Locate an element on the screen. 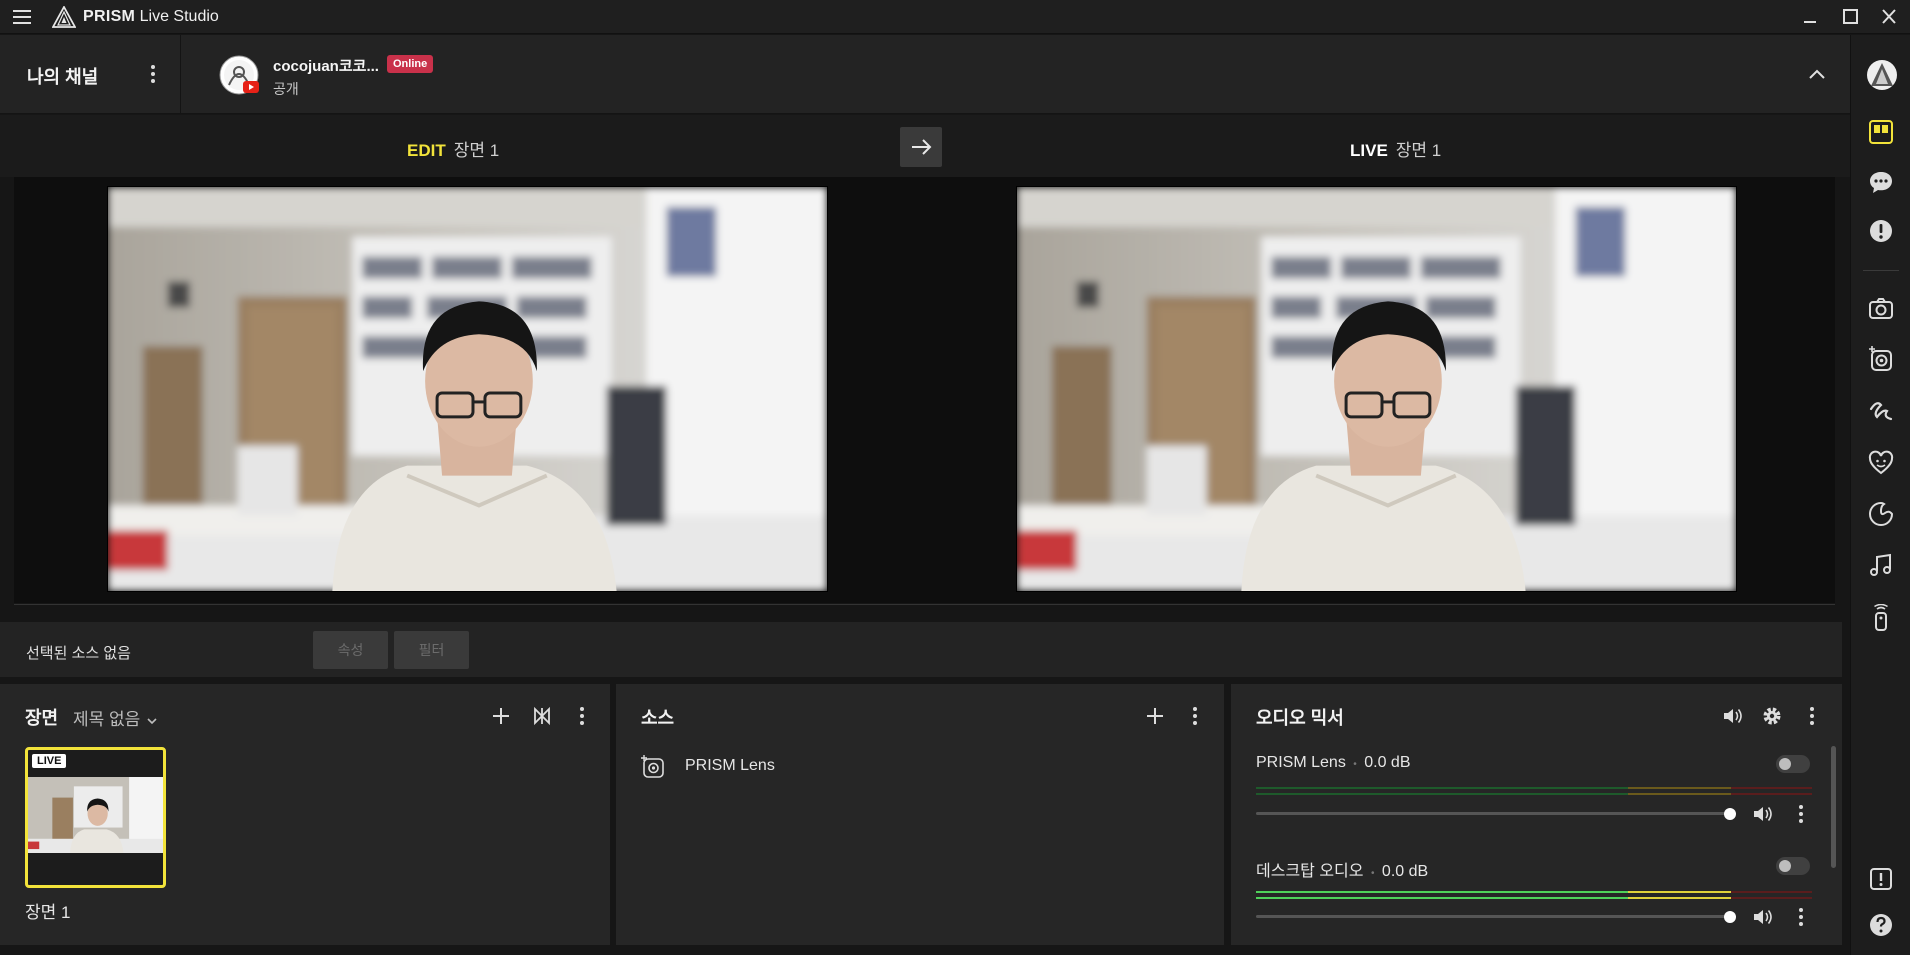  scrollbar is located at coordinates (1833, 807).